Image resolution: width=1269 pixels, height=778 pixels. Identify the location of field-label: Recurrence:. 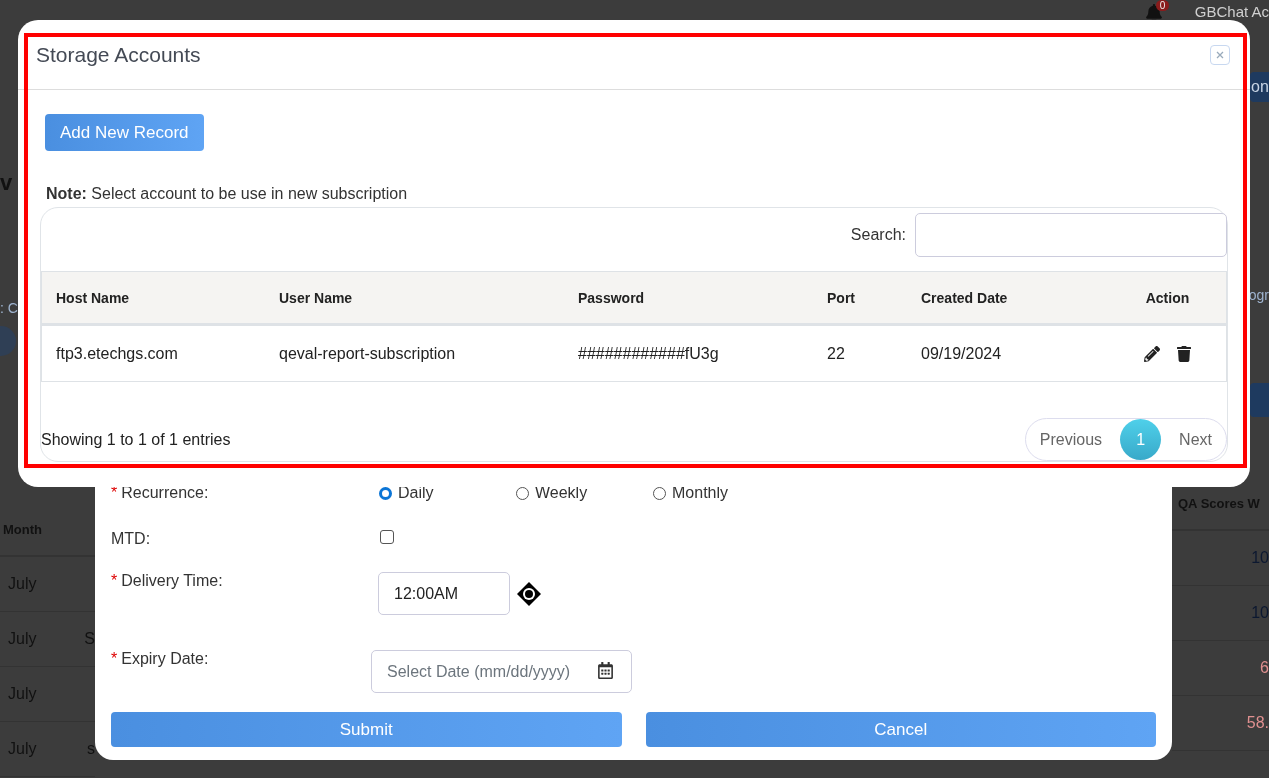
(165, 493).